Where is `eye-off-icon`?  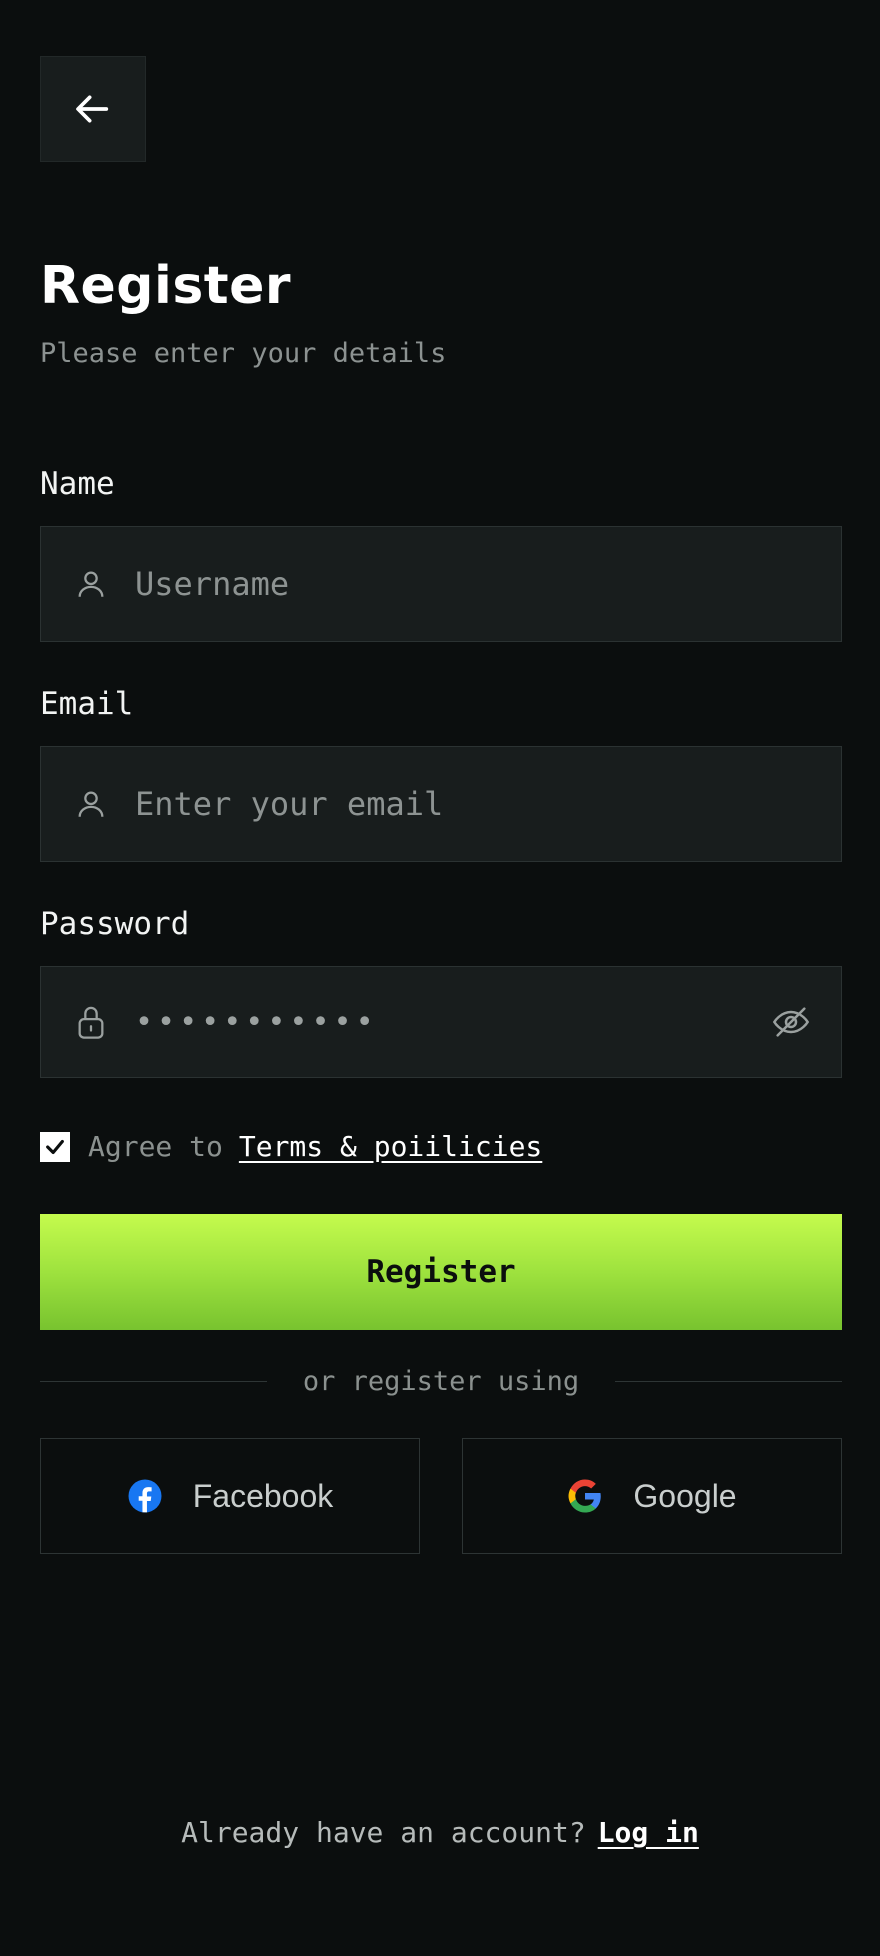 eye-off-icon is located at coordinates (791, 1022).